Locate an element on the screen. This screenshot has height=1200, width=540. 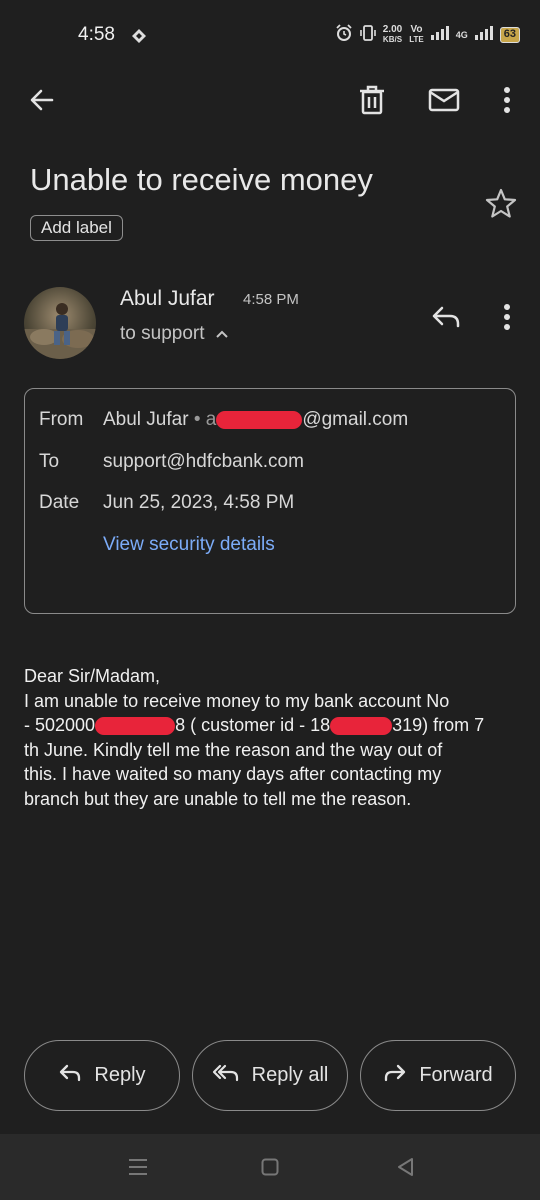
date-row: Date Jun 25, 2023, 4:58 PM is located at coordinates (166, 503).